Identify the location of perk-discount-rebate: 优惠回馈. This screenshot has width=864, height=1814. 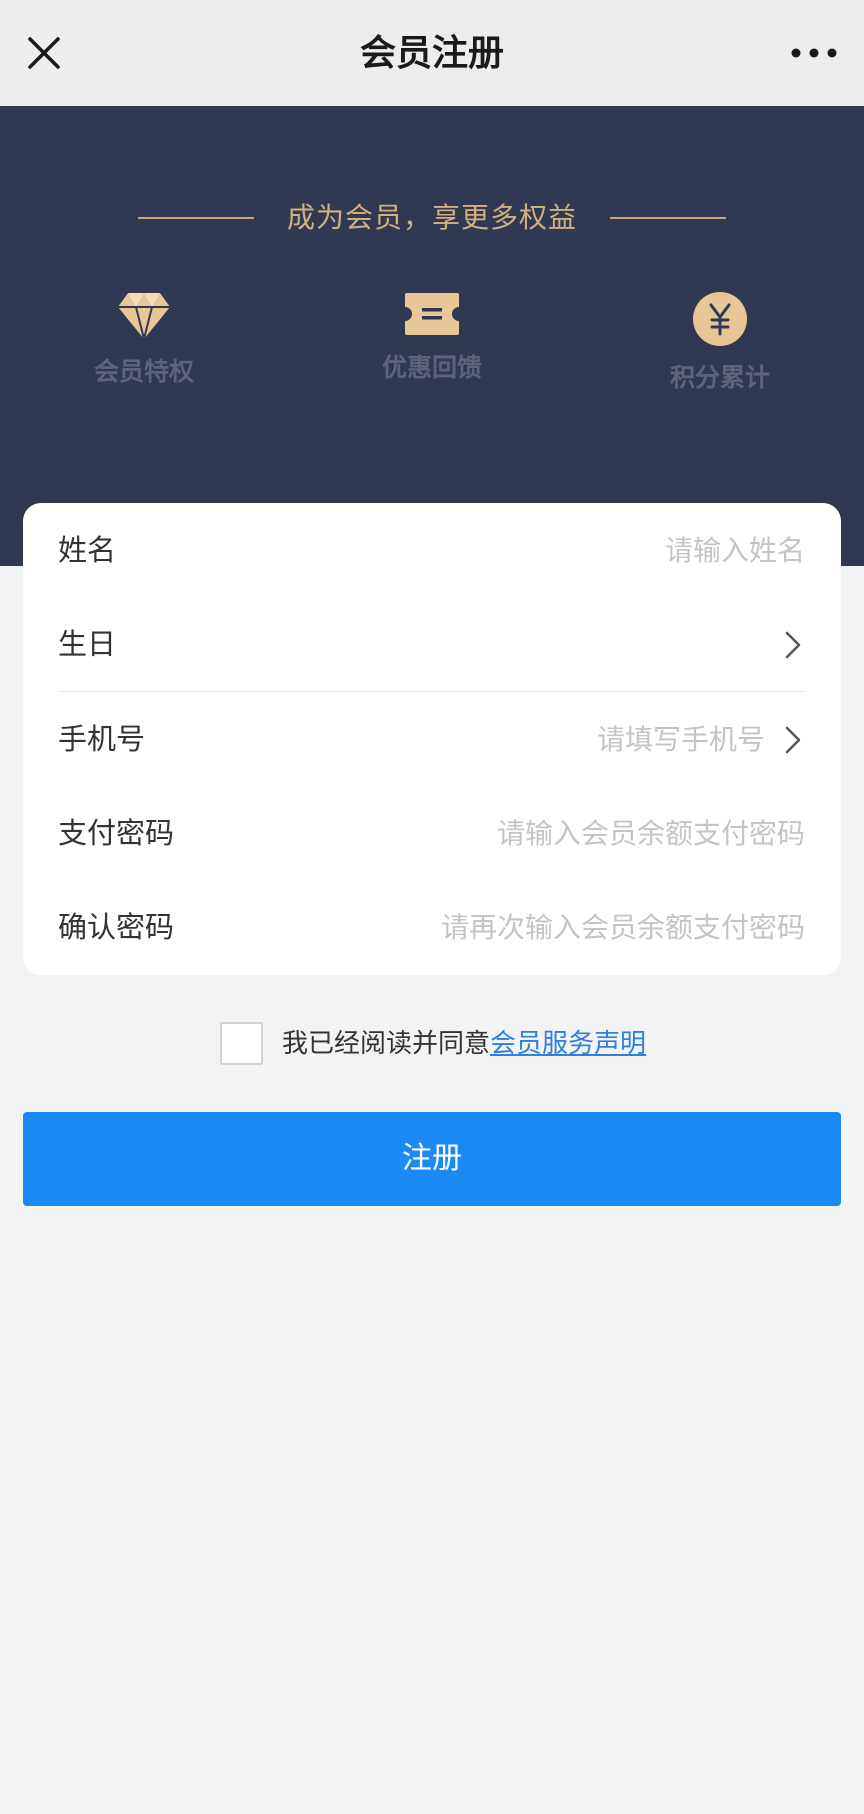
(432, 338).